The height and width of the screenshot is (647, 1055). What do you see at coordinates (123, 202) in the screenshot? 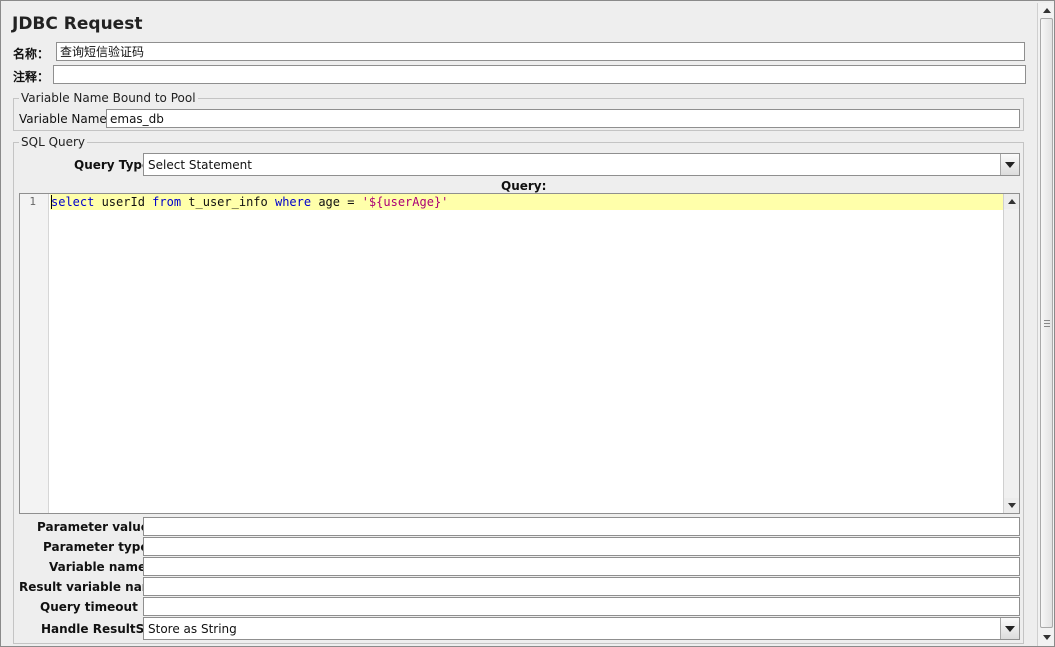
I see `code-text: userId` at bounding box center [123, 202].